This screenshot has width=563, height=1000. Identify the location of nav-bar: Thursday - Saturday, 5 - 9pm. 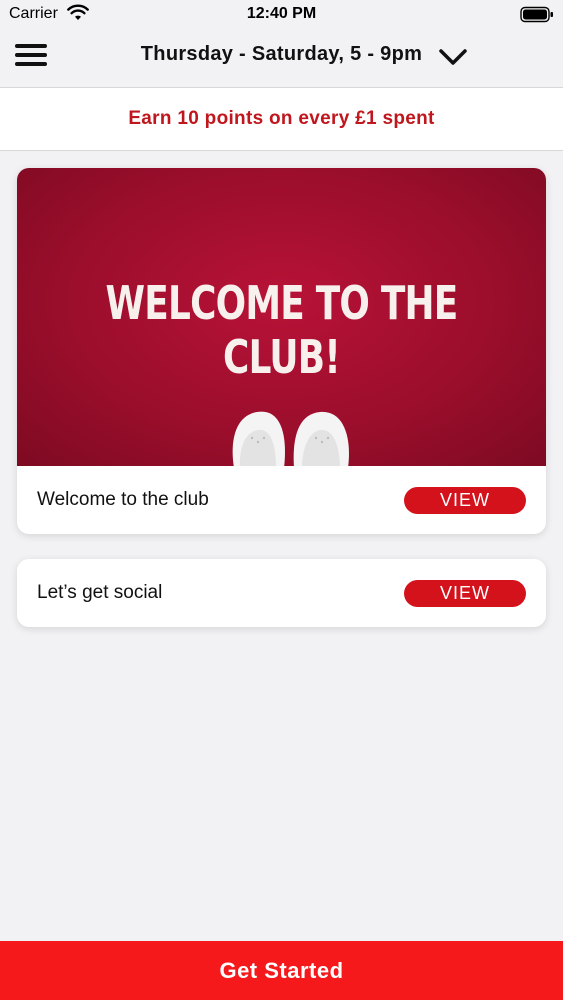
(281, 59).